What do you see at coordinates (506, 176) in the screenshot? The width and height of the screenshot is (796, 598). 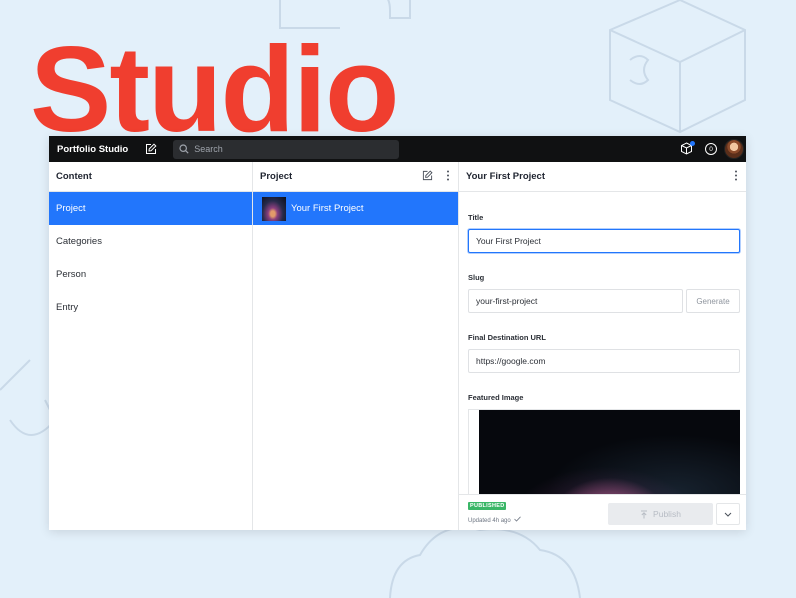 I see `document-title: Your First Project` at bounding box center [506, 176].